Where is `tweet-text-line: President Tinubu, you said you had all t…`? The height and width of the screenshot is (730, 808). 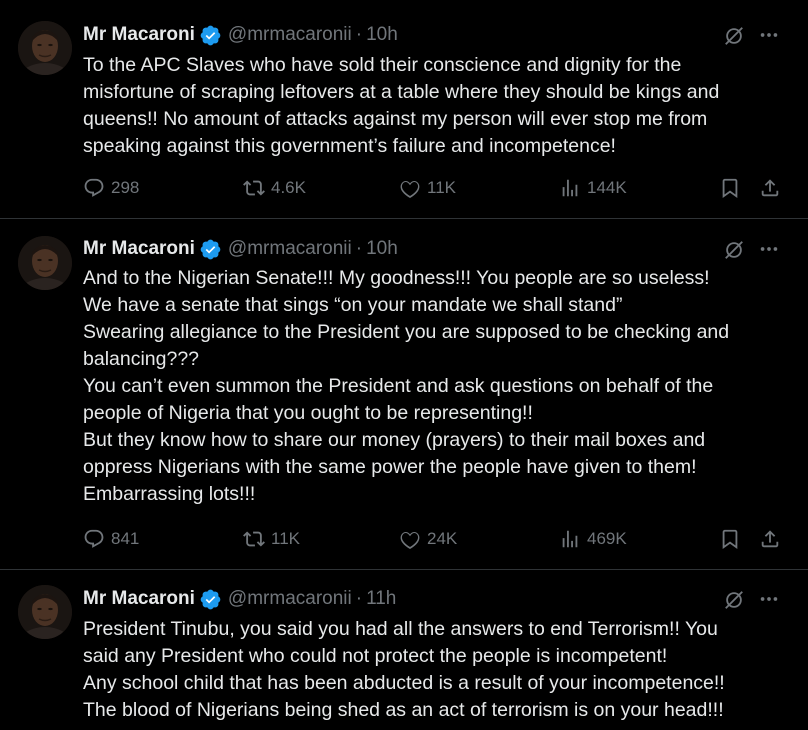
tweet-text-line: President Tinubu, you said you had all t… is located at coordinates (400, 629).